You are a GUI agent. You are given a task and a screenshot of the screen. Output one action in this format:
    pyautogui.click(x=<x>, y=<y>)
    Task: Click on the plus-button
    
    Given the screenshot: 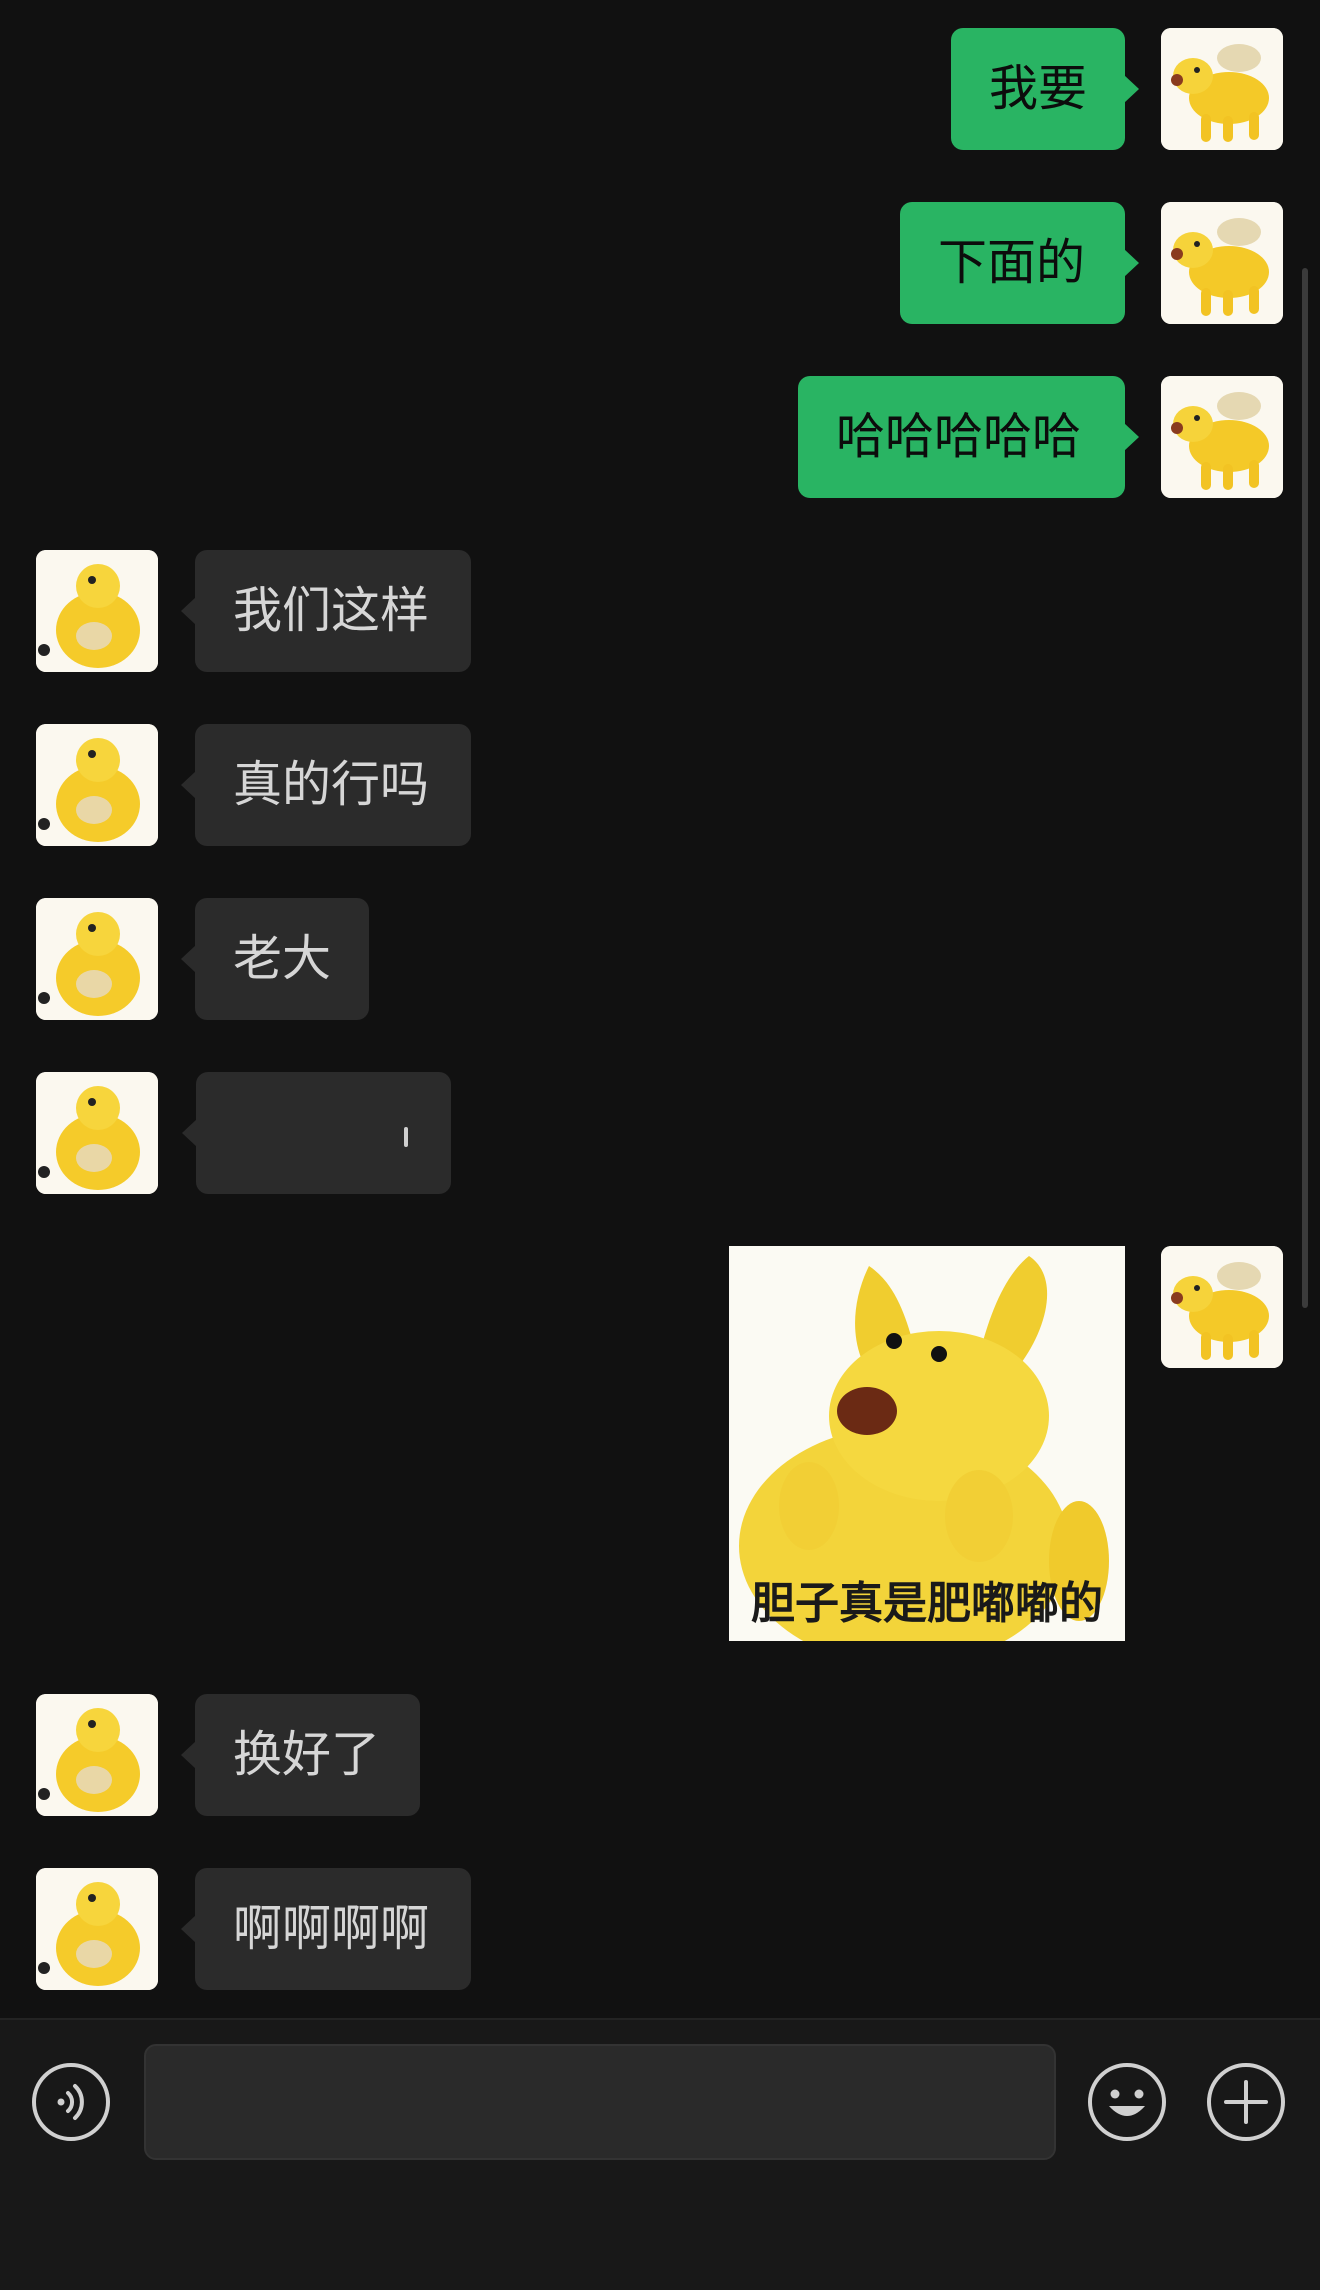 What is the action you would take?
    pyautogui.click(x=1246, y=2102)
    